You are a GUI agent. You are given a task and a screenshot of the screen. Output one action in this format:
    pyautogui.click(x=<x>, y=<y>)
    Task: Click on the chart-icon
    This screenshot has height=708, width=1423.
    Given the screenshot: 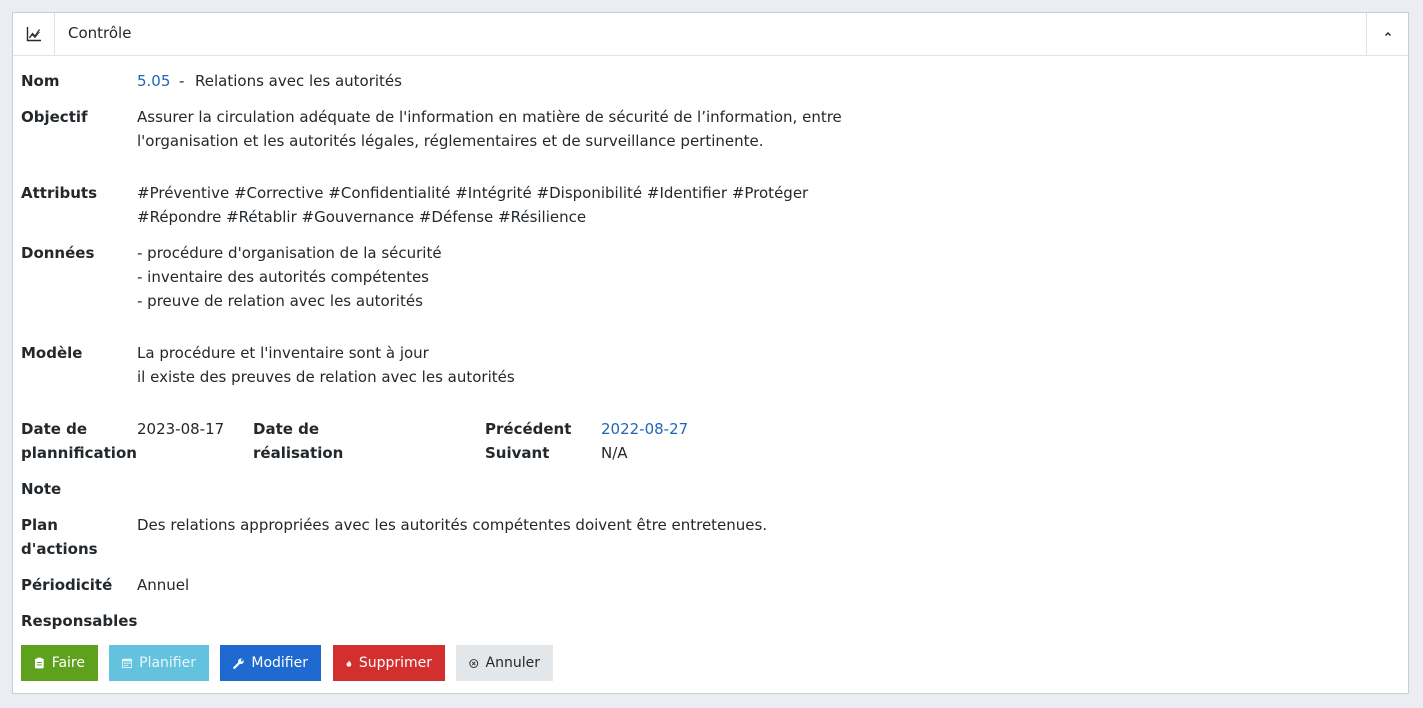 What is the action you would take?
    pyautogui.click(x=34, y=34)
    